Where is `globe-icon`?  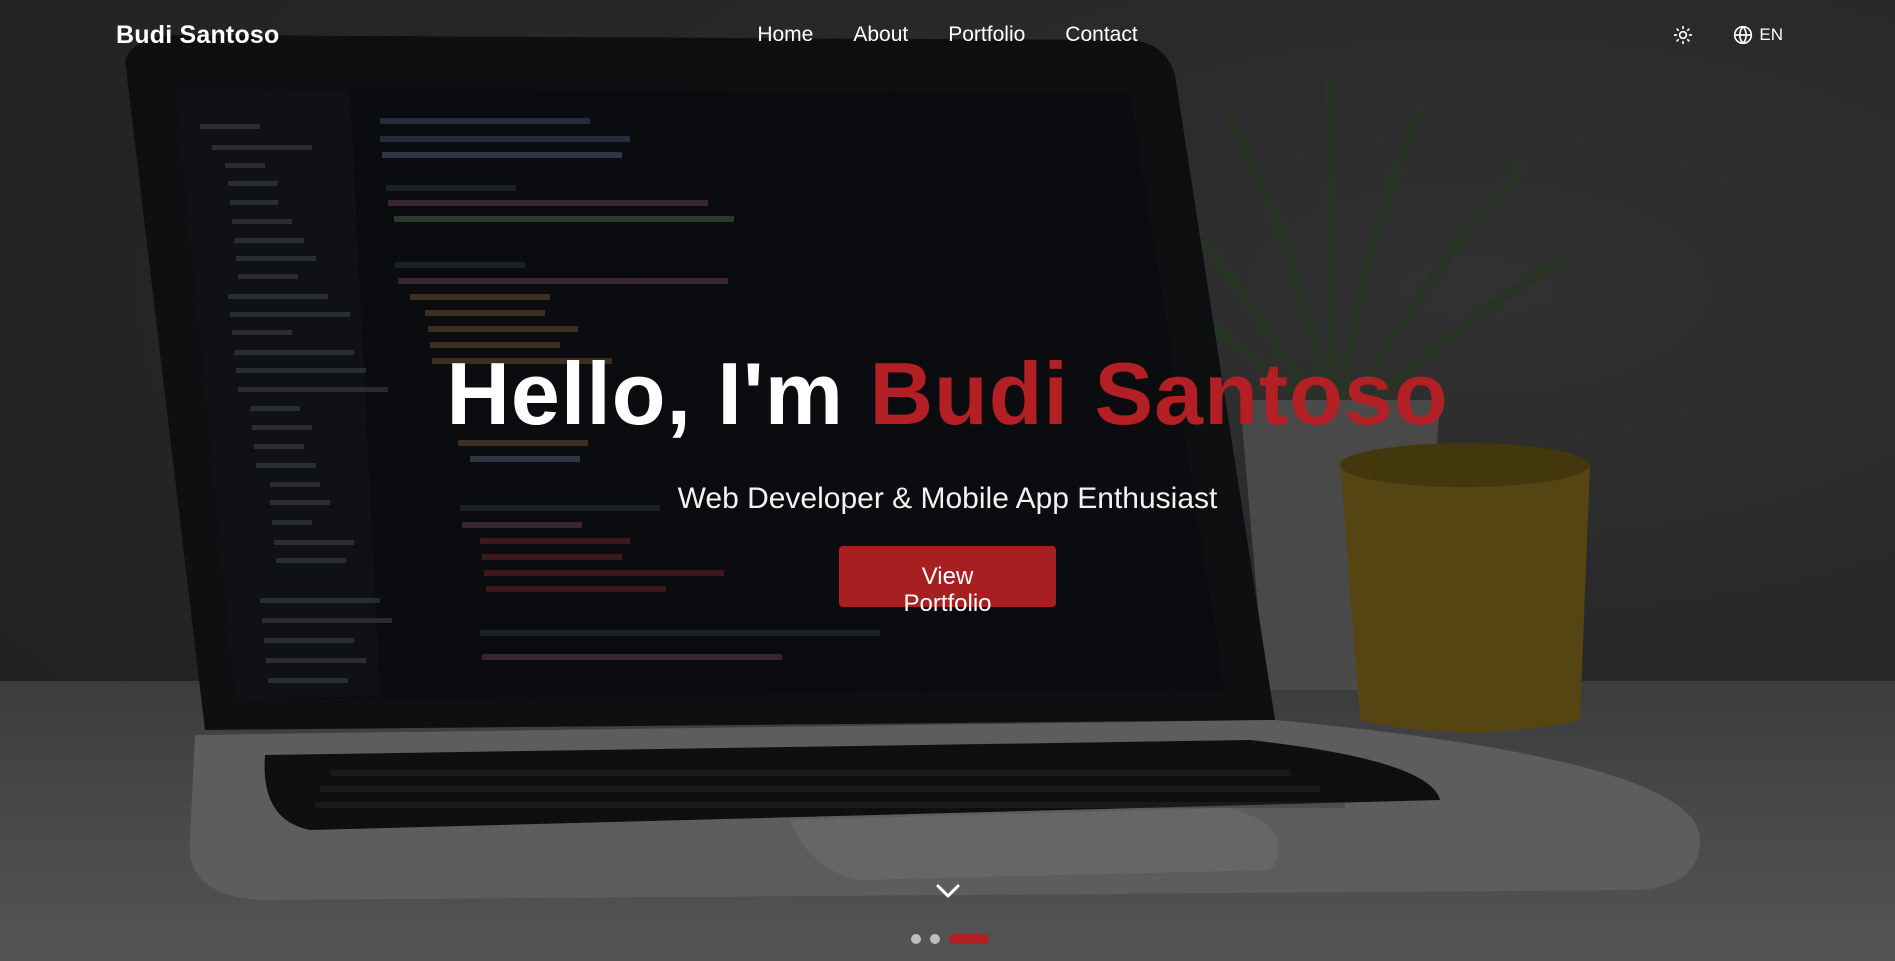 globe-icon is located at coordinates (1743, 35).